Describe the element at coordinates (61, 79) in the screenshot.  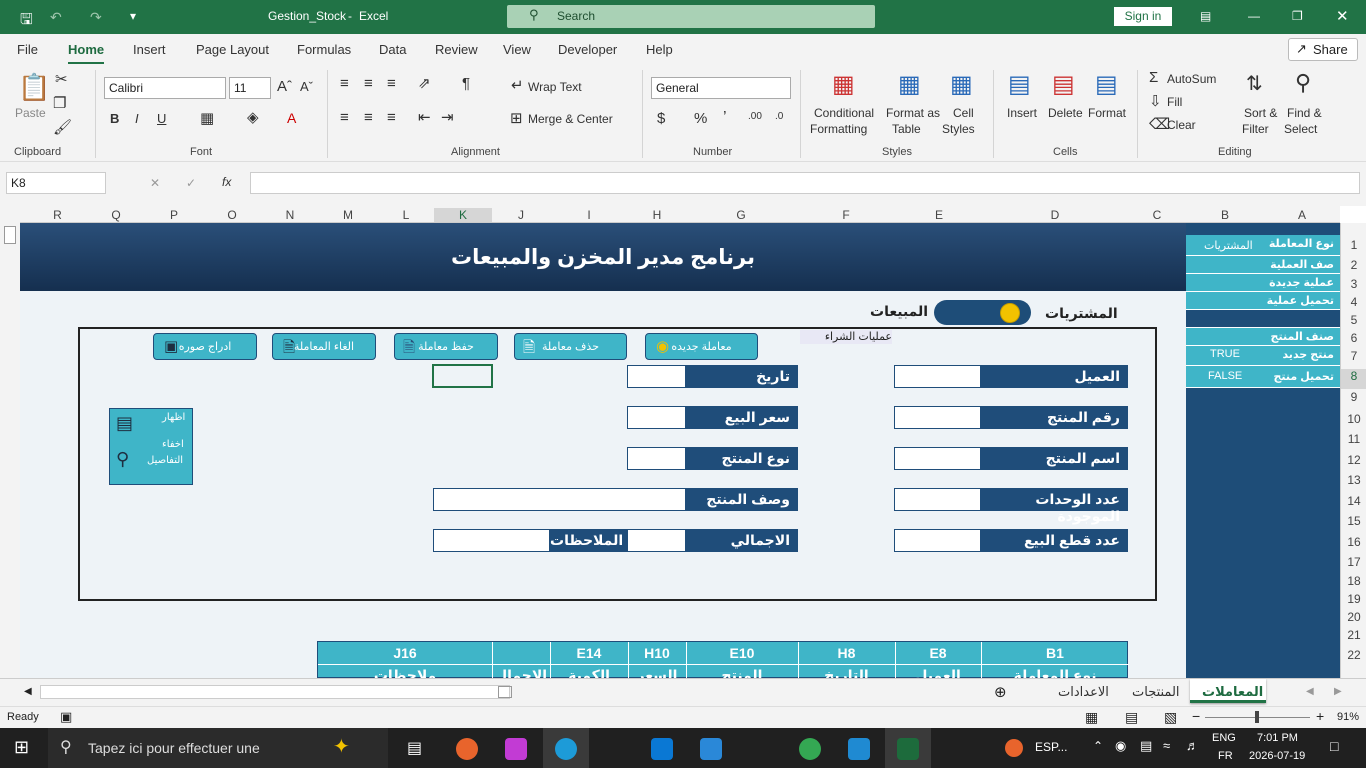
I see `cut-icon: ✂` at that location.